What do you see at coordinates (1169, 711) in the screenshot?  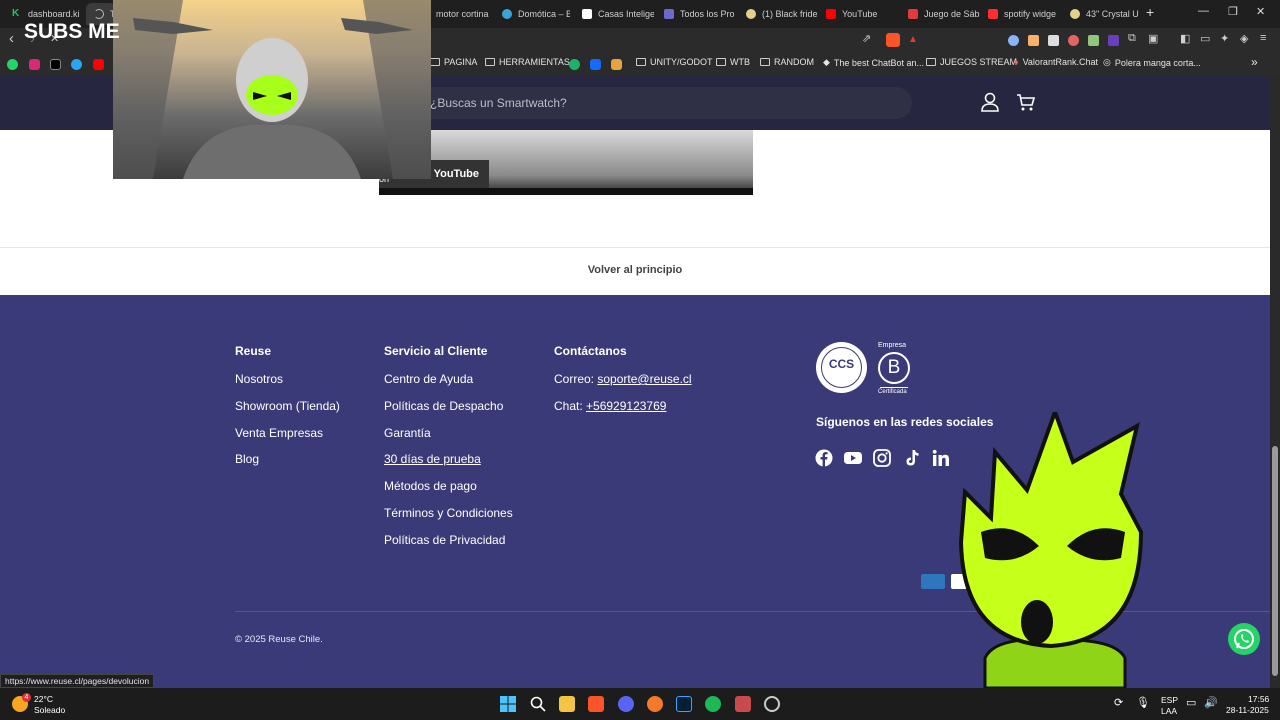 I see `language-bottom: LAA` at bounding box center [1169, 711].